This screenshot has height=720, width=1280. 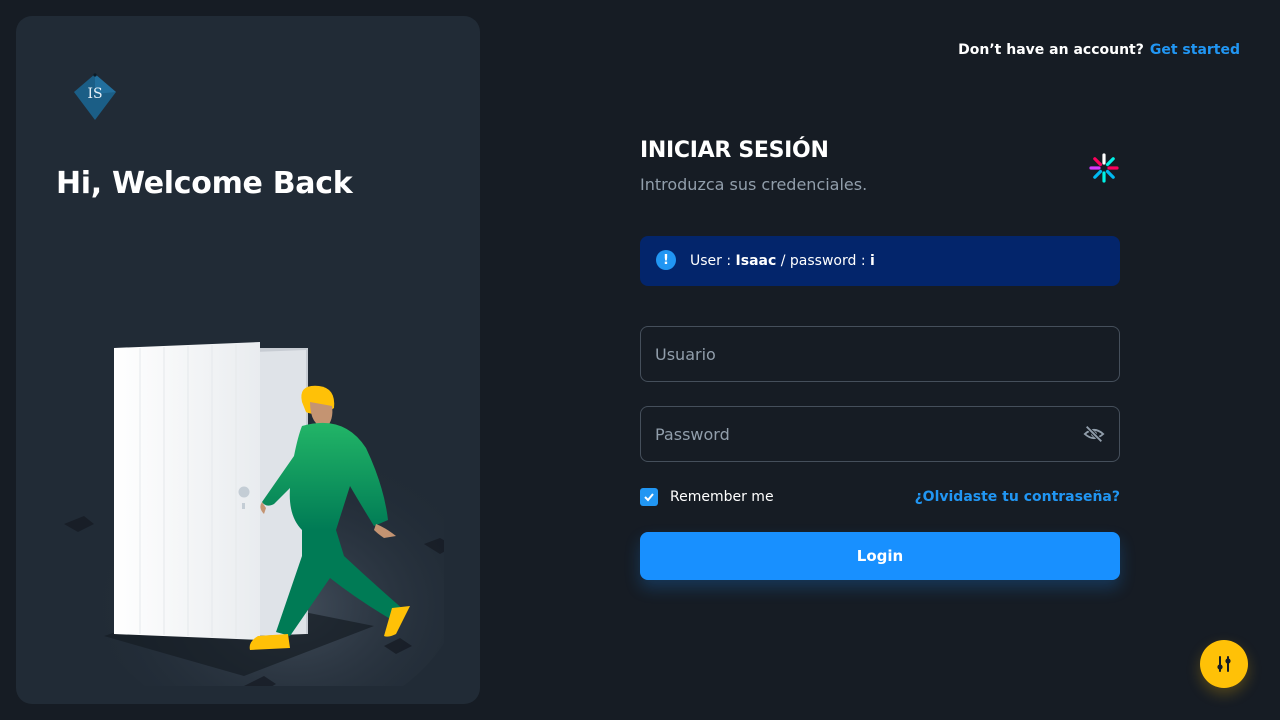 I want to click on logo-icon: IS, so click(x=95, y=96).